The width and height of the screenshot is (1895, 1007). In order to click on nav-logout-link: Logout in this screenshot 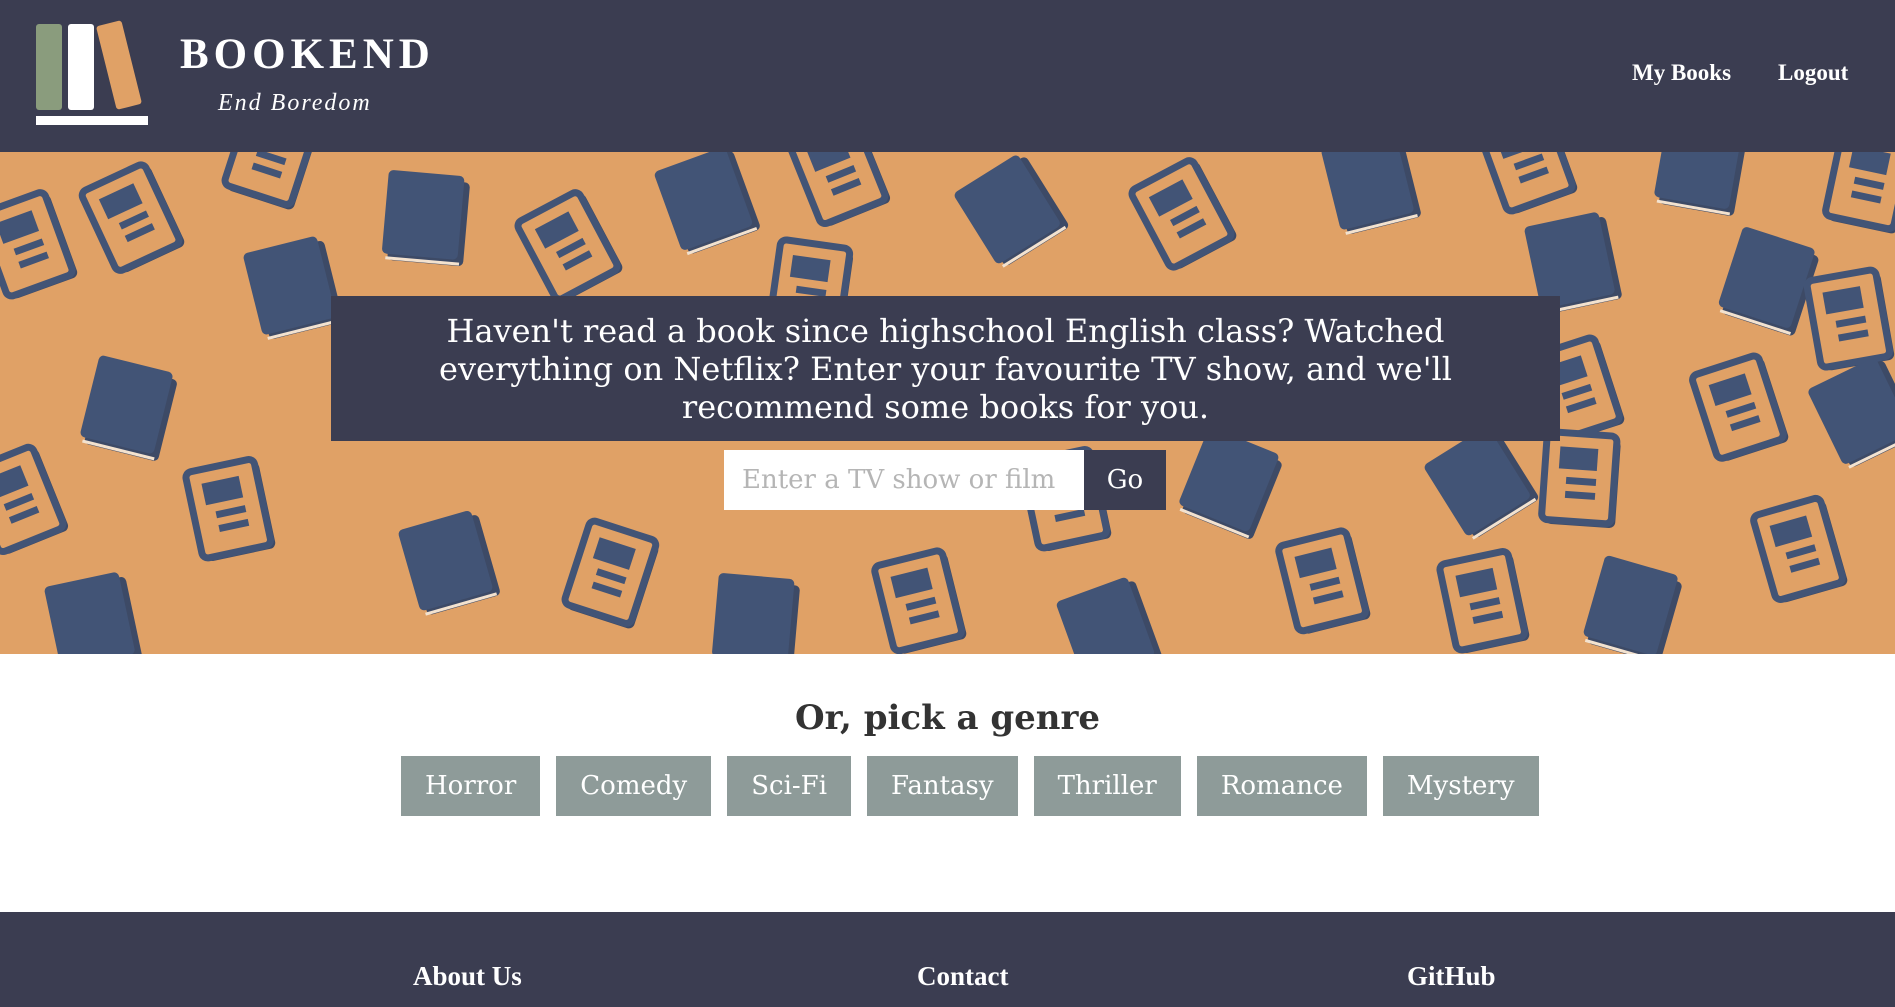, I will do `click(1813, 73)`.